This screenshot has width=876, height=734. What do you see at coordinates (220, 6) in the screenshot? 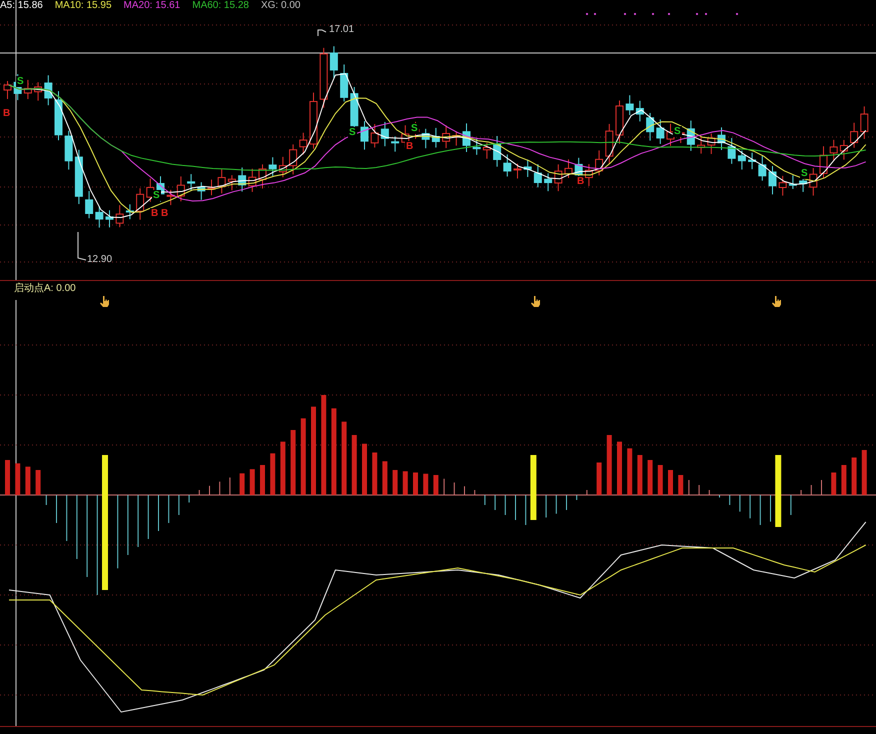
I see `legend-label: MA60: 15.28` at bounding box center [220, 6].